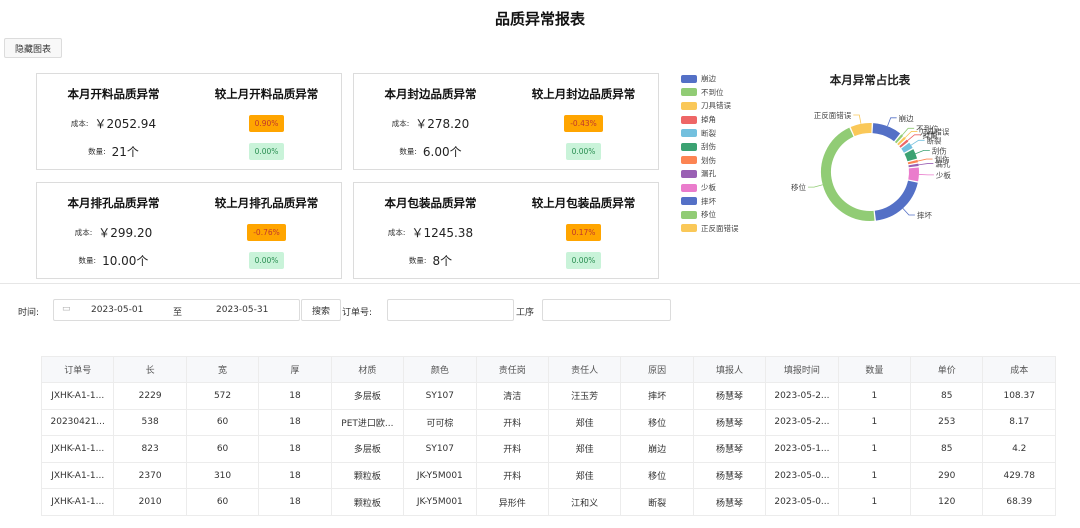 The width and height of the screenshot is (1080, 528). I want to click on card-compare-title: 较上月封边品质异常, so click(583, 94).